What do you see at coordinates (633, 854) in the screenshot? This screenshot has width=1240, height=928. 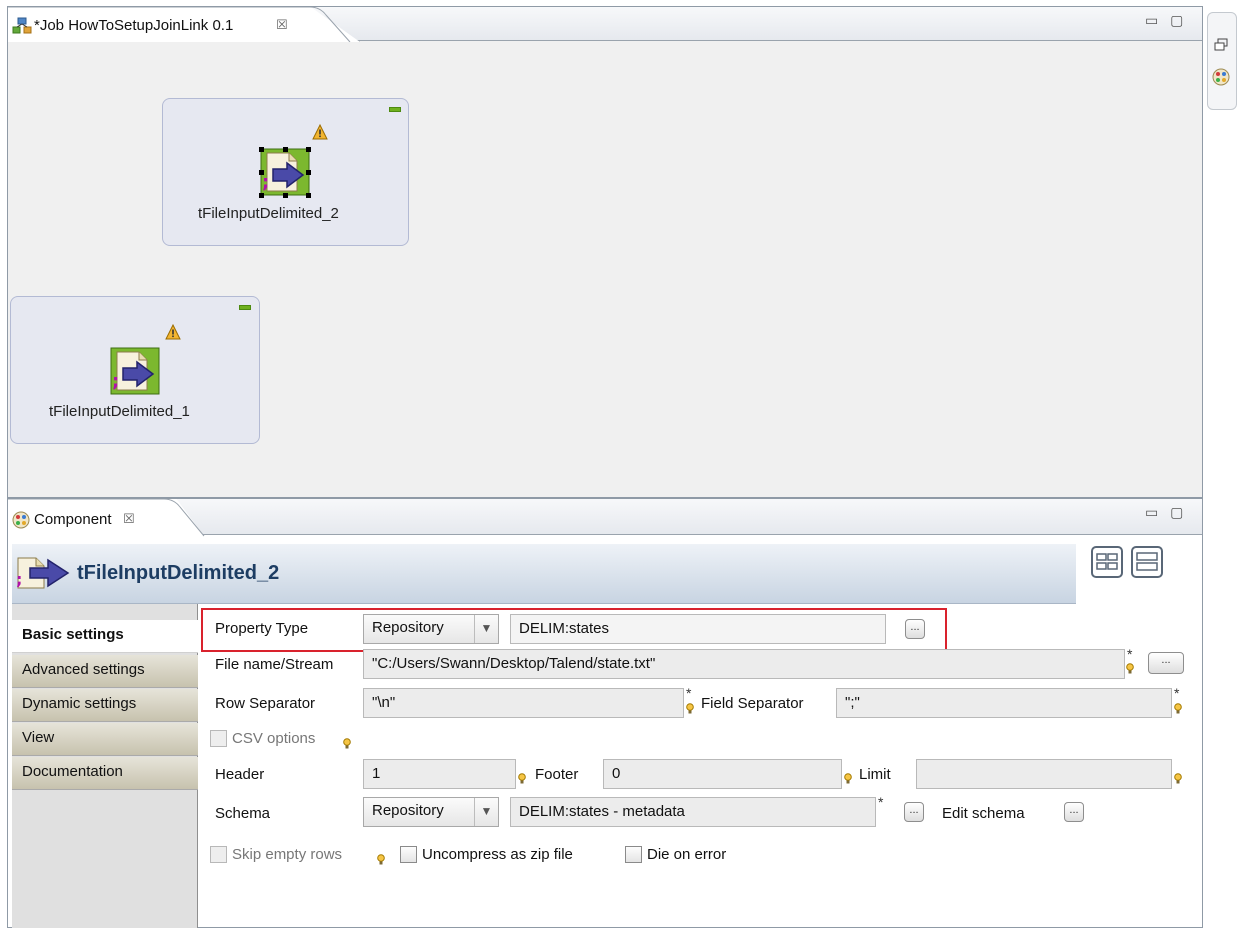 I see `die-on-error-checkbox` at bounding box center [633, 854].